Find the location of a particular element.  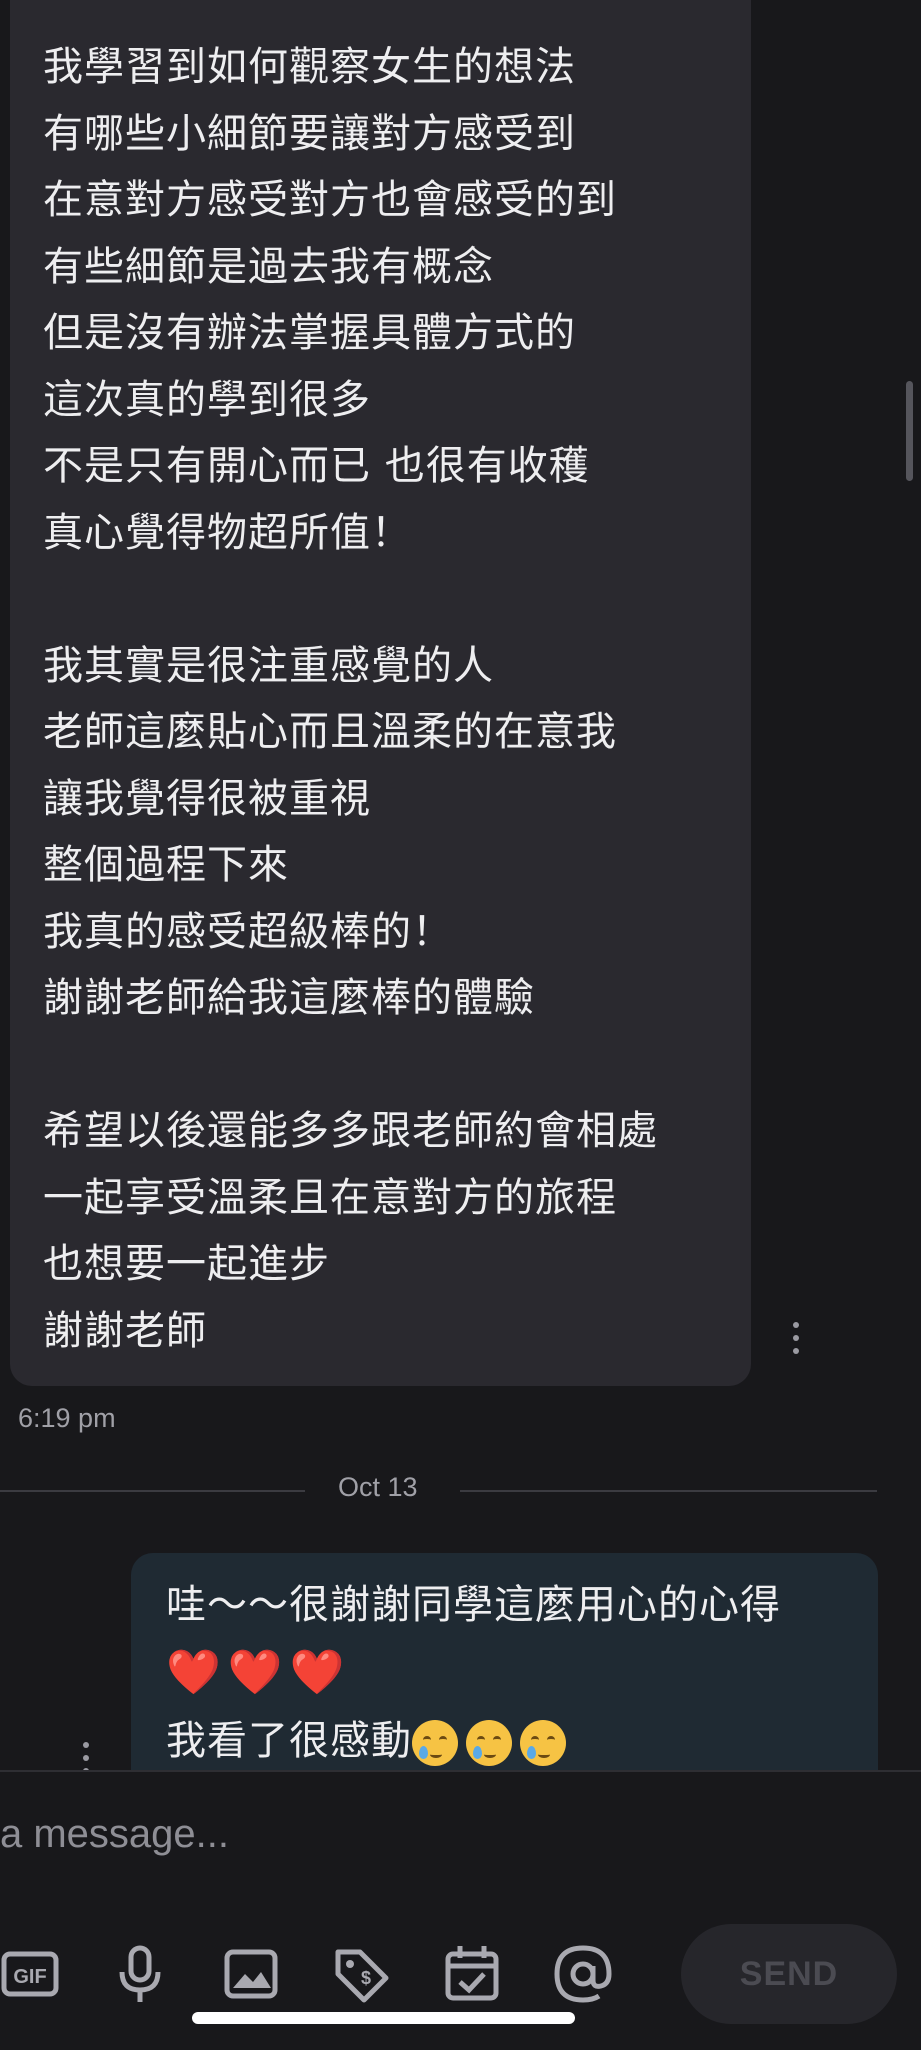

hearts-line: ❤️ ❤️ ❤️ is located at coordinates (473, 1673).